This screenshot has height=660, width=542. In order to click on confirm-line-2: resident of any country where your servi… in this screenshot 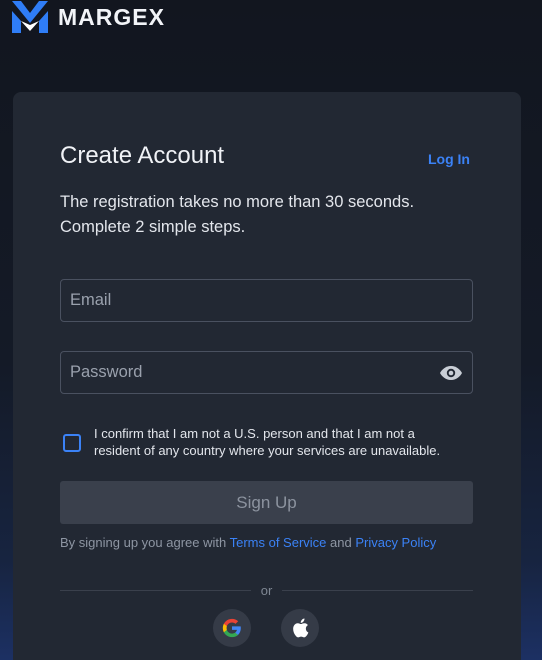, I will do `click(267, 450)`.